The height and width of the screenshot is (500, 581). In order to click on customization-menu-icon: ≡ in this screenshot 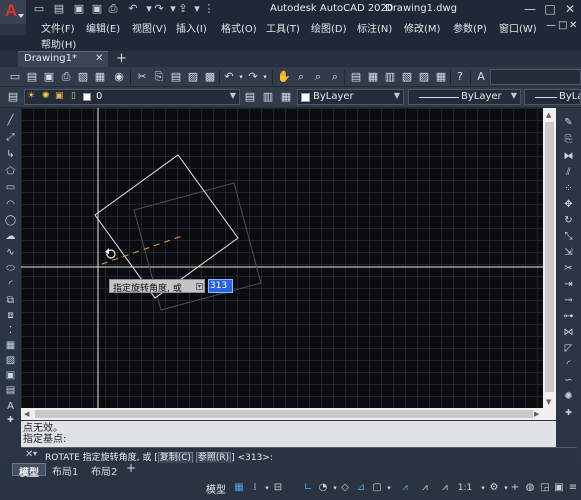, I will do `click(573, 488)`.